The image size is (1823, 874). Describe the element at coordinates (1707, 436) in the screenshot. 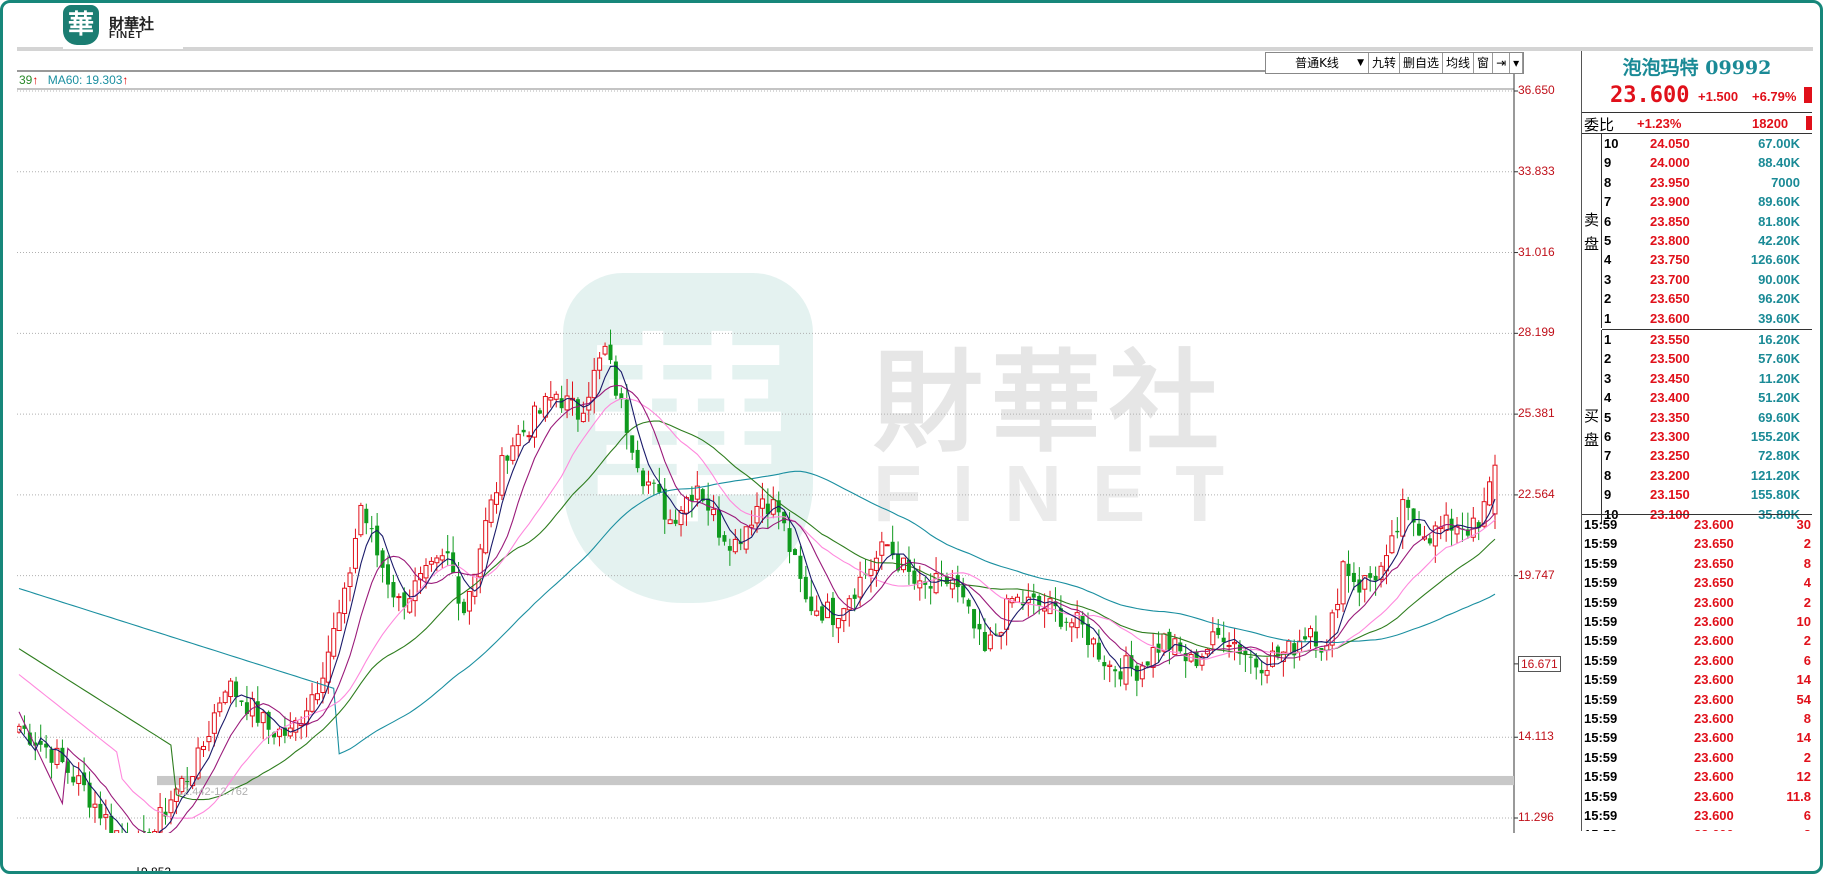

I see `bid-row: 6 23.300 155.20K` at that location.